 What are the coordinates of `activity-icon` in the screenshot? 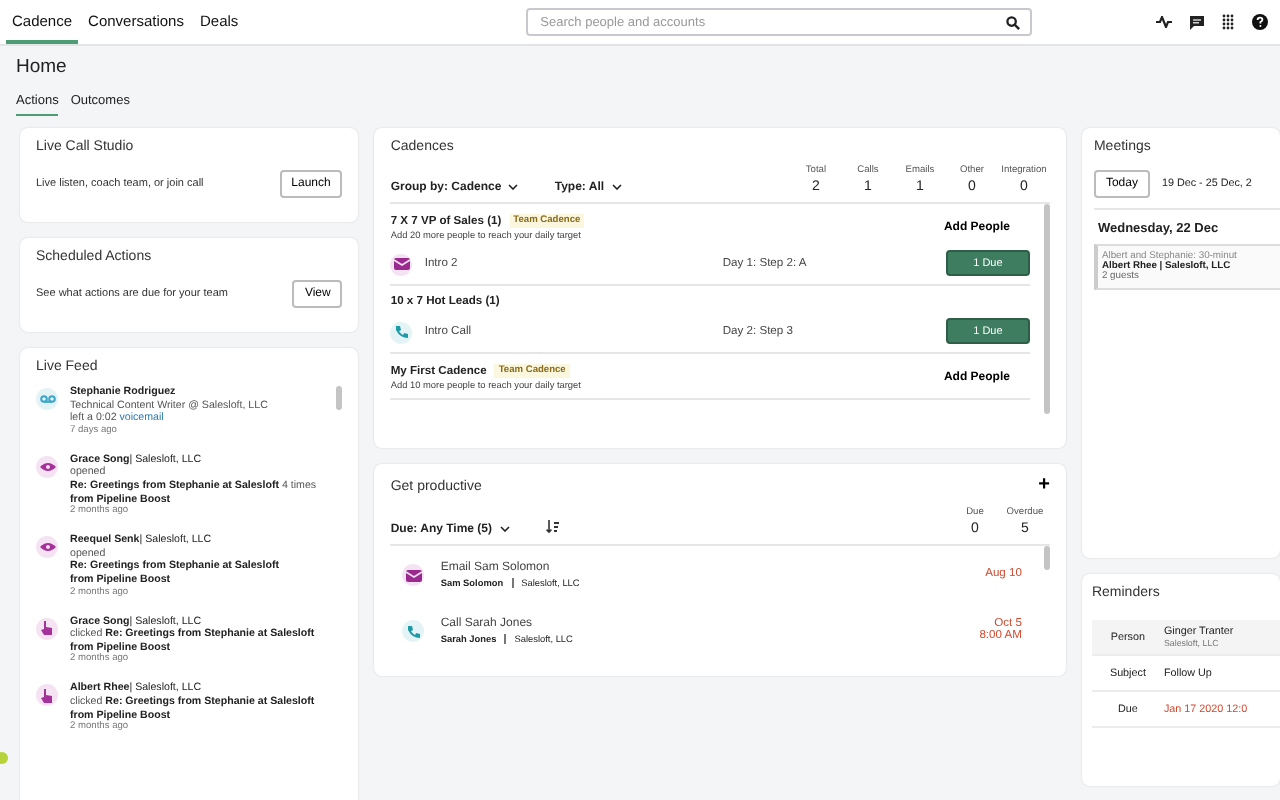 It's located at (1164, 22).